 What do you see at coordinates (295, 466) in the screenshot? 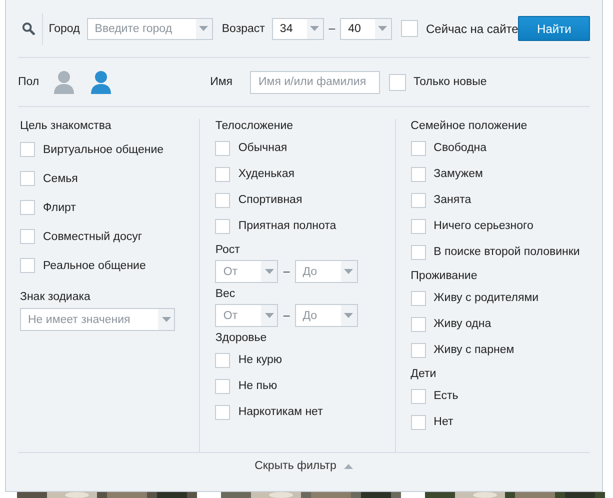
I see `hide-filter-link: Скрыть фильтр` at bounding box center [295, 466].